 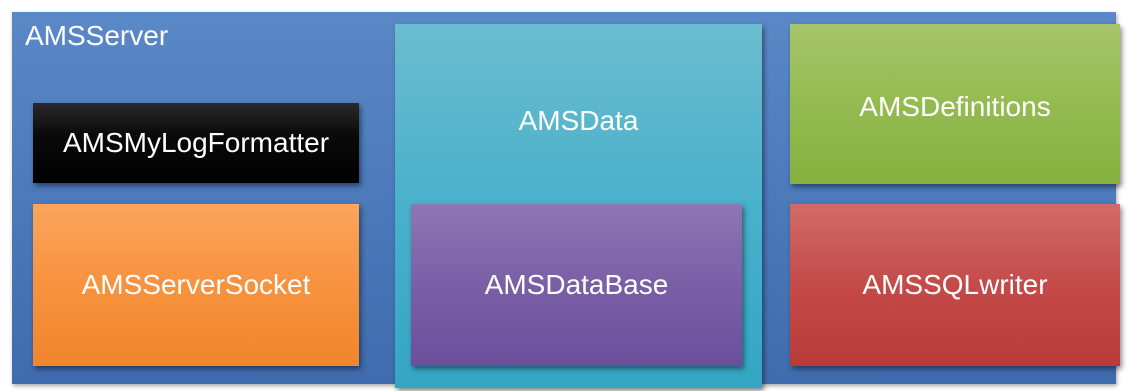 I want to click on amsserversocket-box: AMSServerSocket, so click(x=196, y=285).